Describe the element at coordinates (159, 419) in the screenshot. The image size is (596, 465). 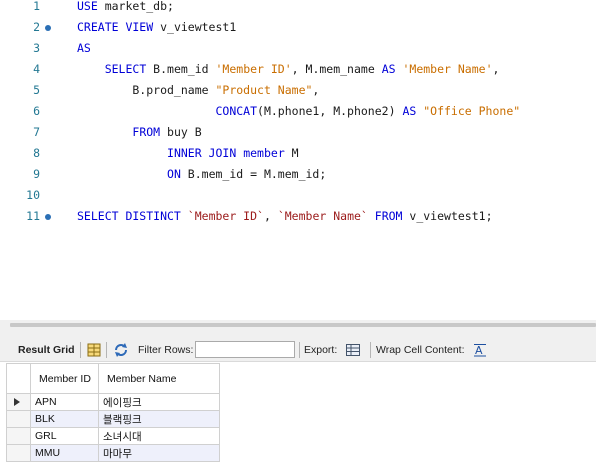
I see `cell-member-name: 블랙핑크` at that location.